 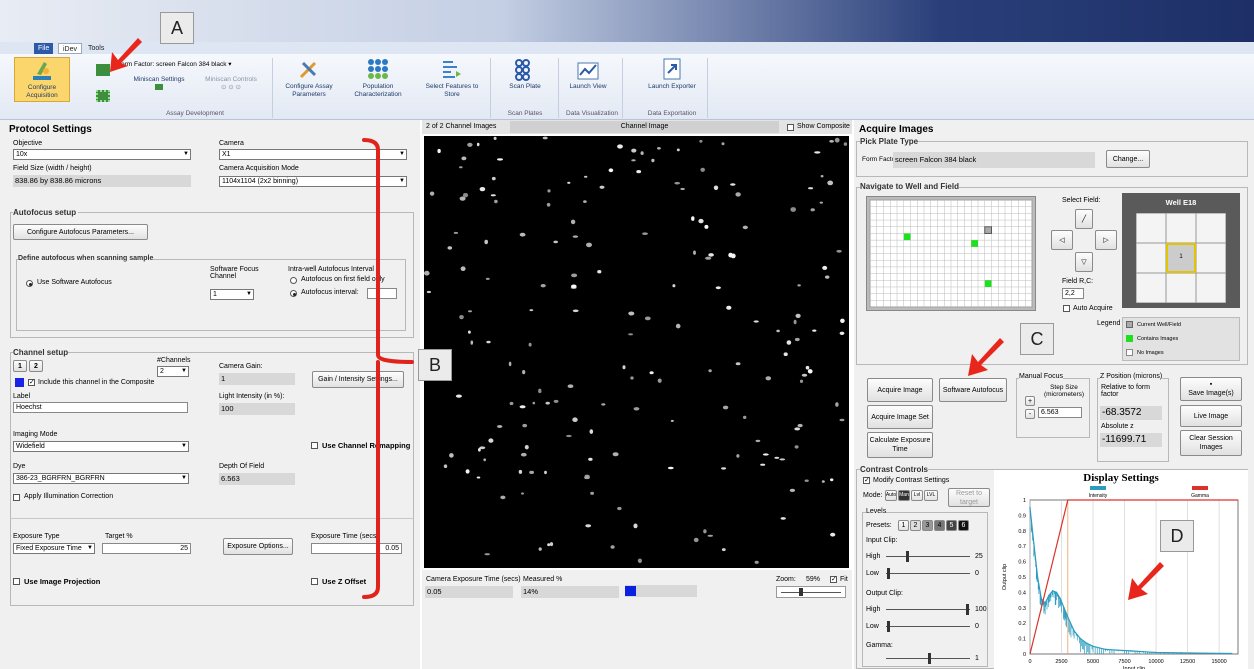 I want to click on tab-tools: Tools, so click(x=96, y=48).